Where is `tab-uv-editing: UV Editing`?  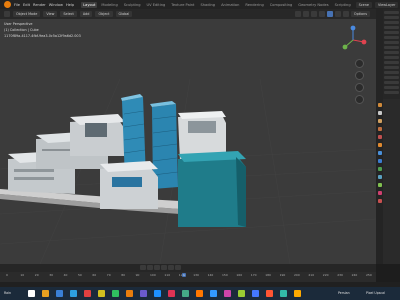 tab-uv-editing: UV Editing is located at coordinates (156, 5).